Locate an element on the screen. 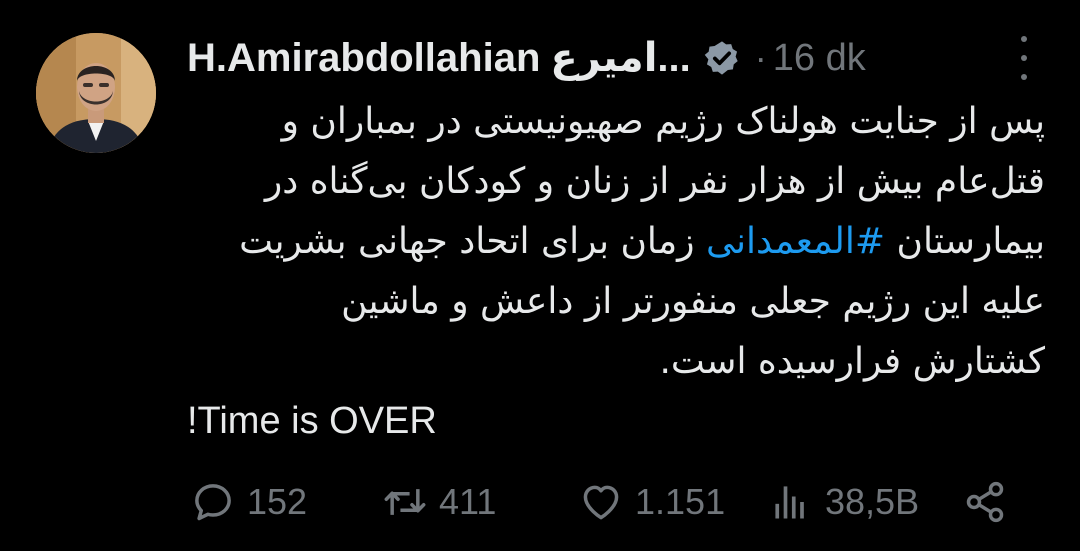 This screenshot has width=1080, height=551. tweet-english-line: !Time is OVER is located at coordinates (312, 421).